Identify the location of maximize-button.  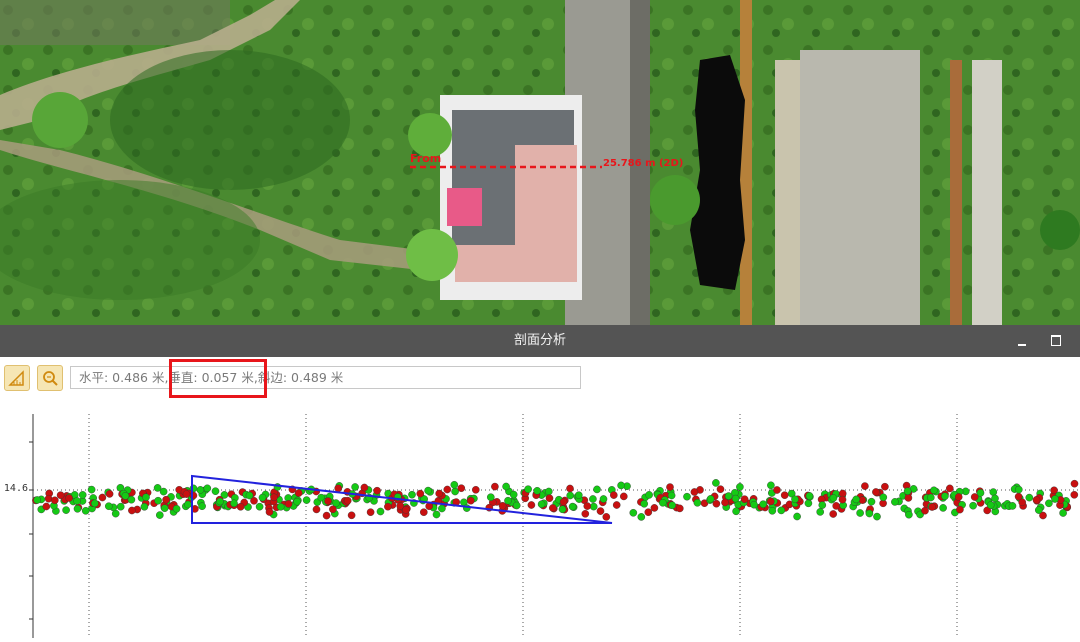
(1056, 341).